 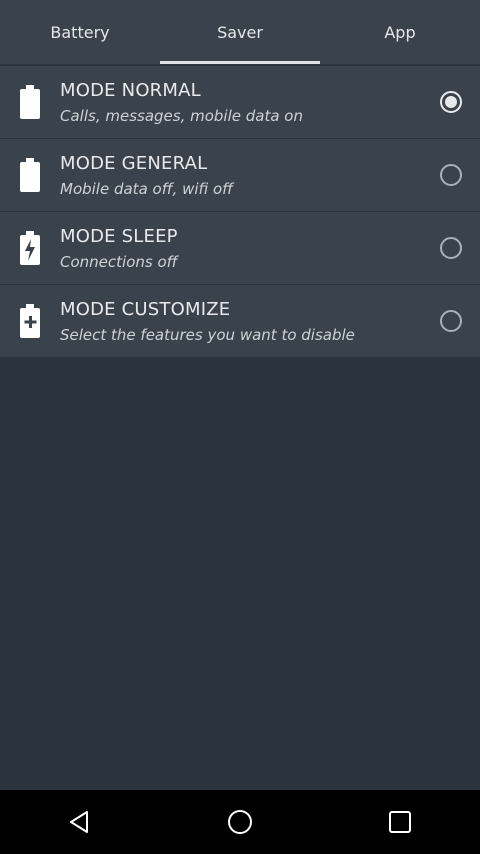 I want to click on mode-sleep-row: MODE SLEEP Connections off, so click(x=240, y=248).